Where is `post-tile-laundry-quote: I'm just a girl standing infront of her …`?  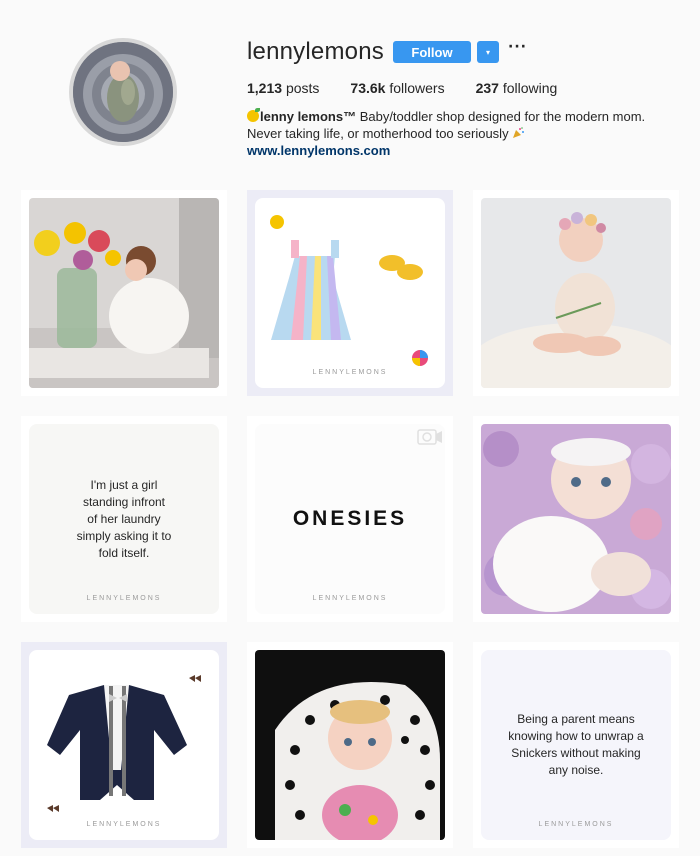
post-tile-laundry-quote: I'm just a girl standing infront of her … is located at coordinates (124, 519).